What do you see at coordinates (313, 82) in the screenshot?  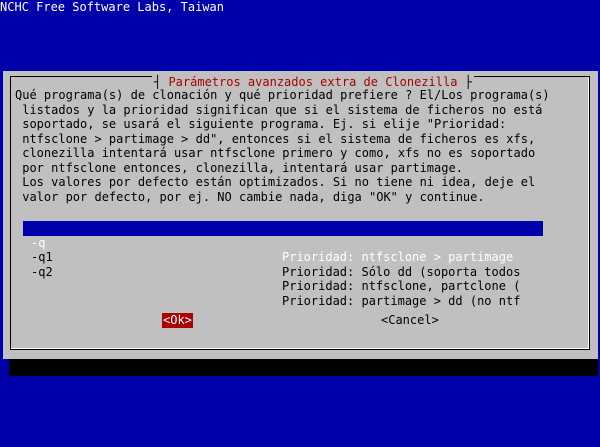 I see `dialog-title-text: Parámetros avanzados extra de Clonezilla` at bounding box center [313, 82].